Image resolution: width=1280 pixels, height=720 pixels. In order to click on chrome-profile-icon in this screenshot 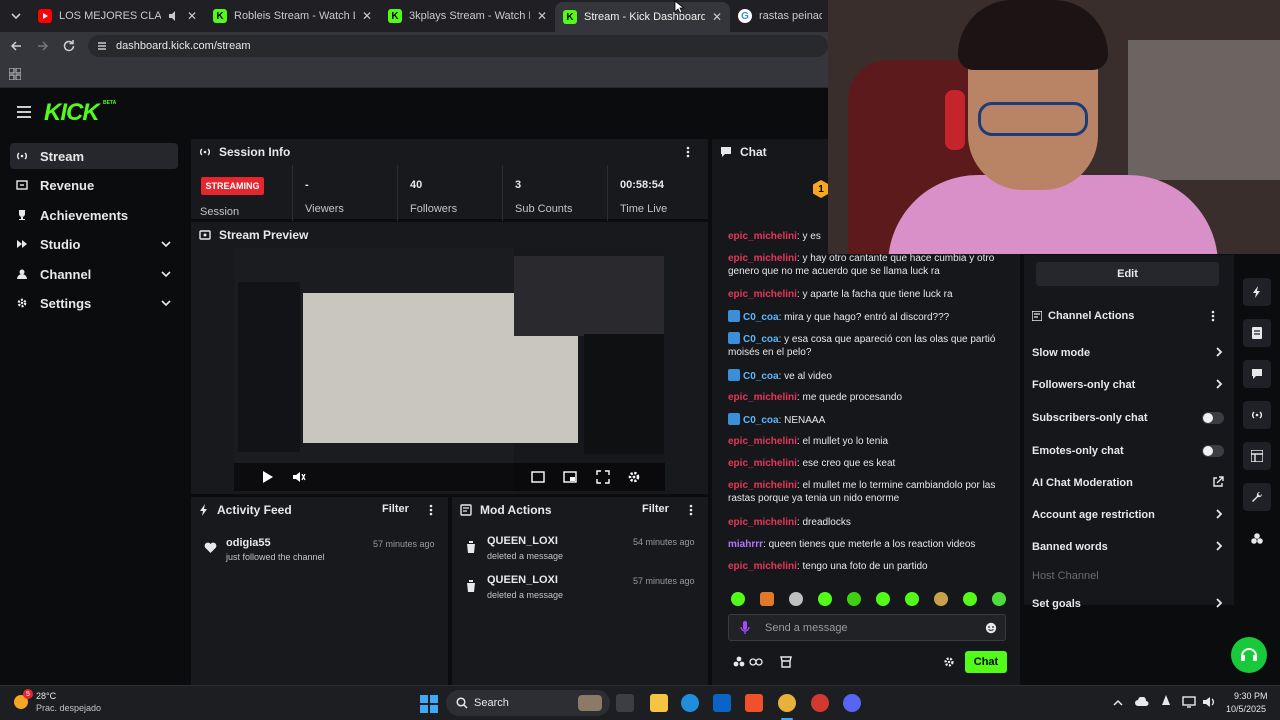, I will do `click(820, 703)`.